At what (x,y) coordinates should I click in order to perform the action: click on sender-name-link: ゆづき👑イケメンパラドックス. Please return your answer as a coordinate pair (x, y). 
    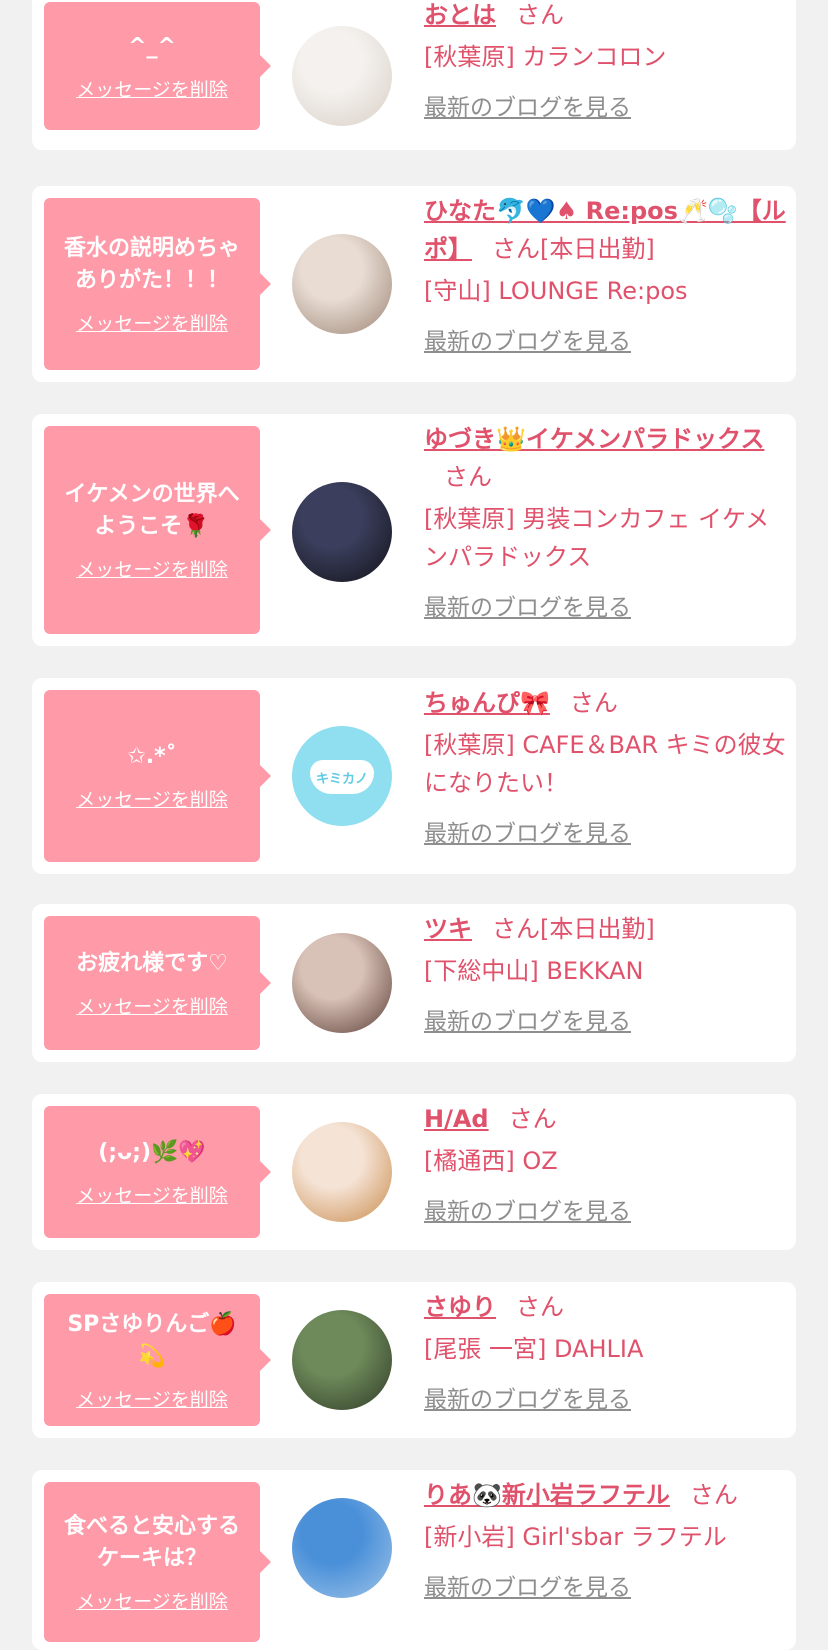
    Looking at the image, I should click on (594, 439).